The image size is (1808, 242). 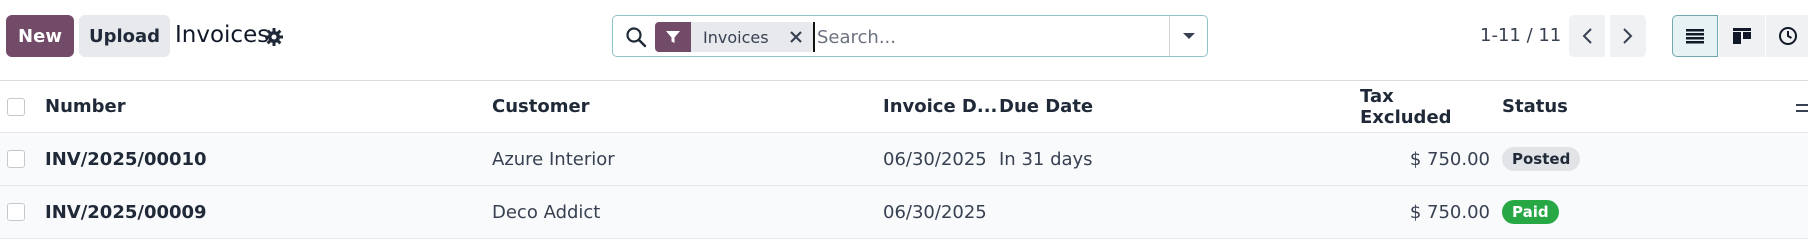 I want to click on activity-view-button, so click(x=1787, y=36).